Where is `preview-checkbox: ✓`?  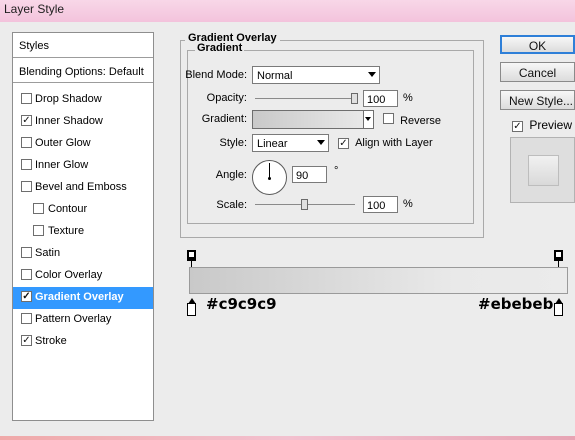
preview-checkbox: ✓ is located at coordinates (517, 126).